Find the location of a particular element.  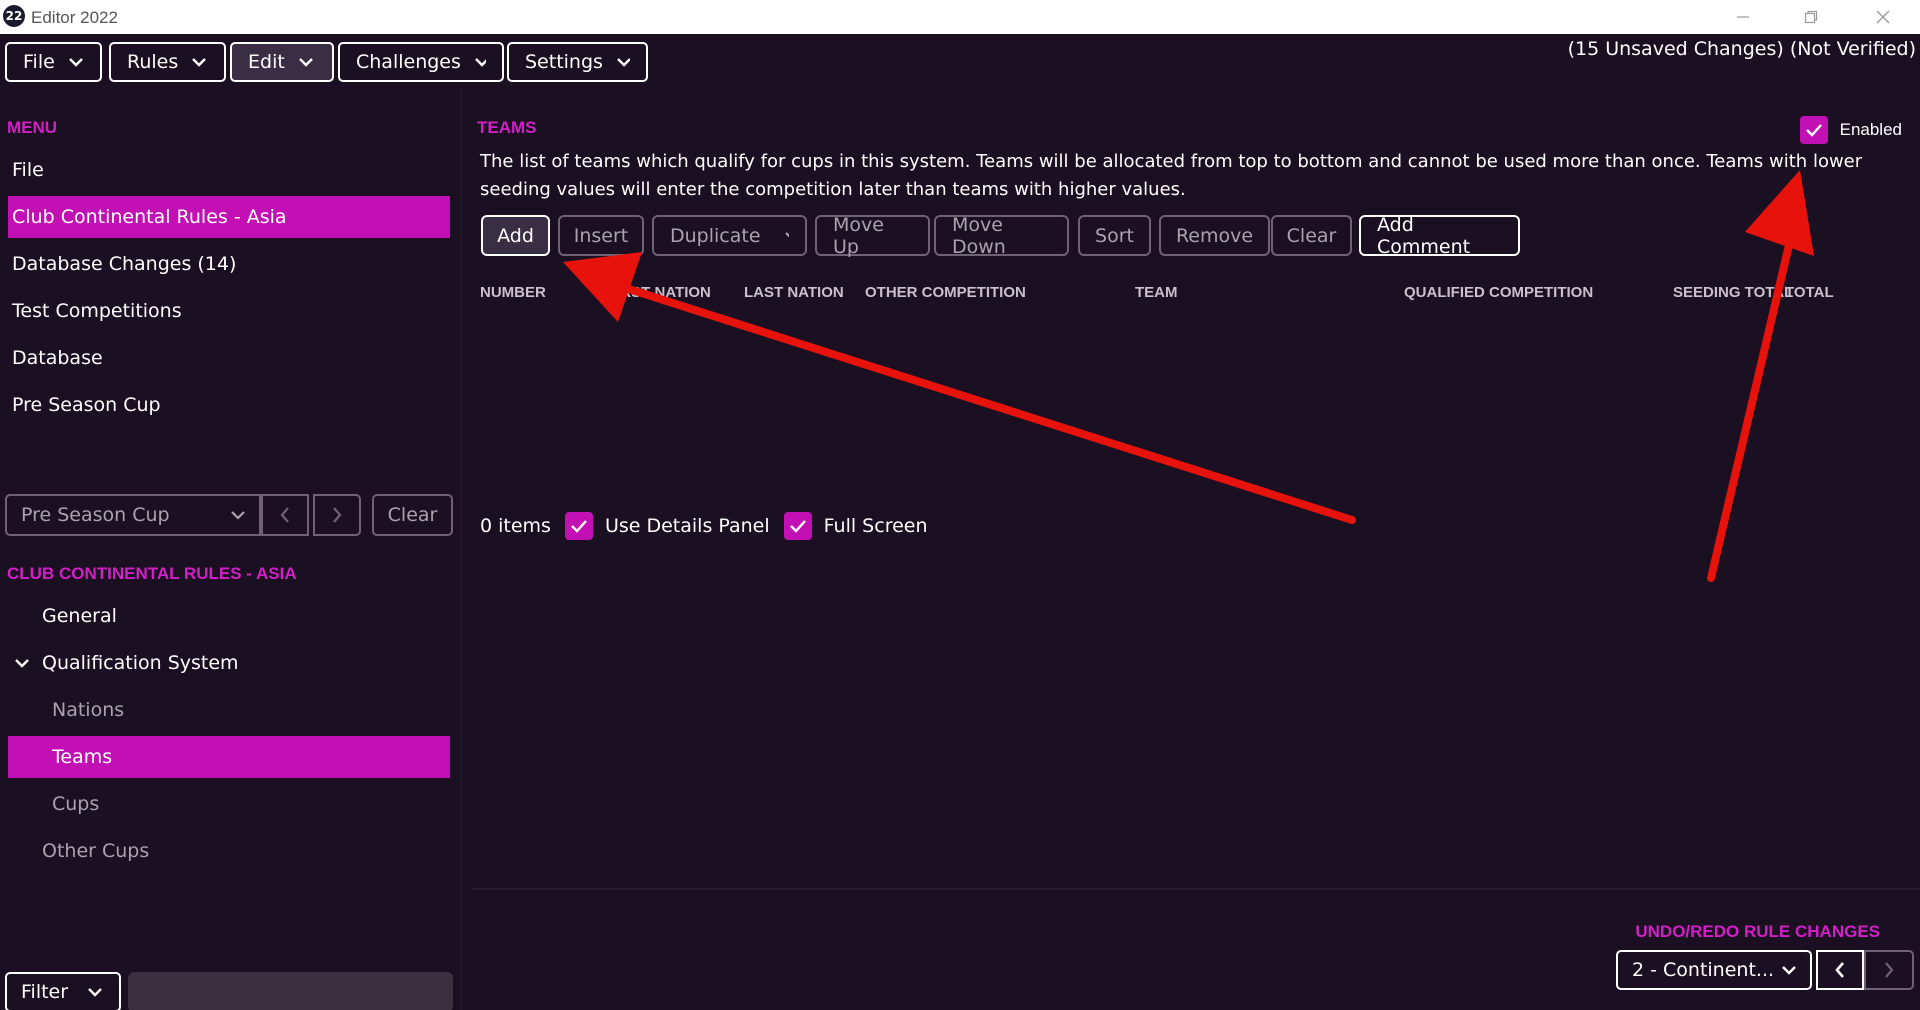

tree-item-teams: Teams is located at coordinates (229, 757).